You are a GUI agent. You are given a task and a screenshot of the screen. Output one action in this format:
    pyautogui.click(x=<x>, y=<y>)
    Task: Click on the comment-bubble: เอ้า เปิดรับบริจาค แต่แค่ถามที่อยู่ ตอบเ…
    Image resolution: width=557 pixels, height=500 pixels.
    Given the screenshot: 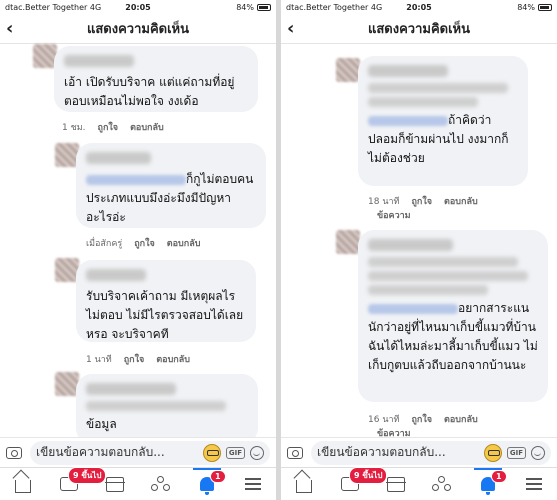 What is the action you would take?
    pyautogui.click(x=156, y=79)
    